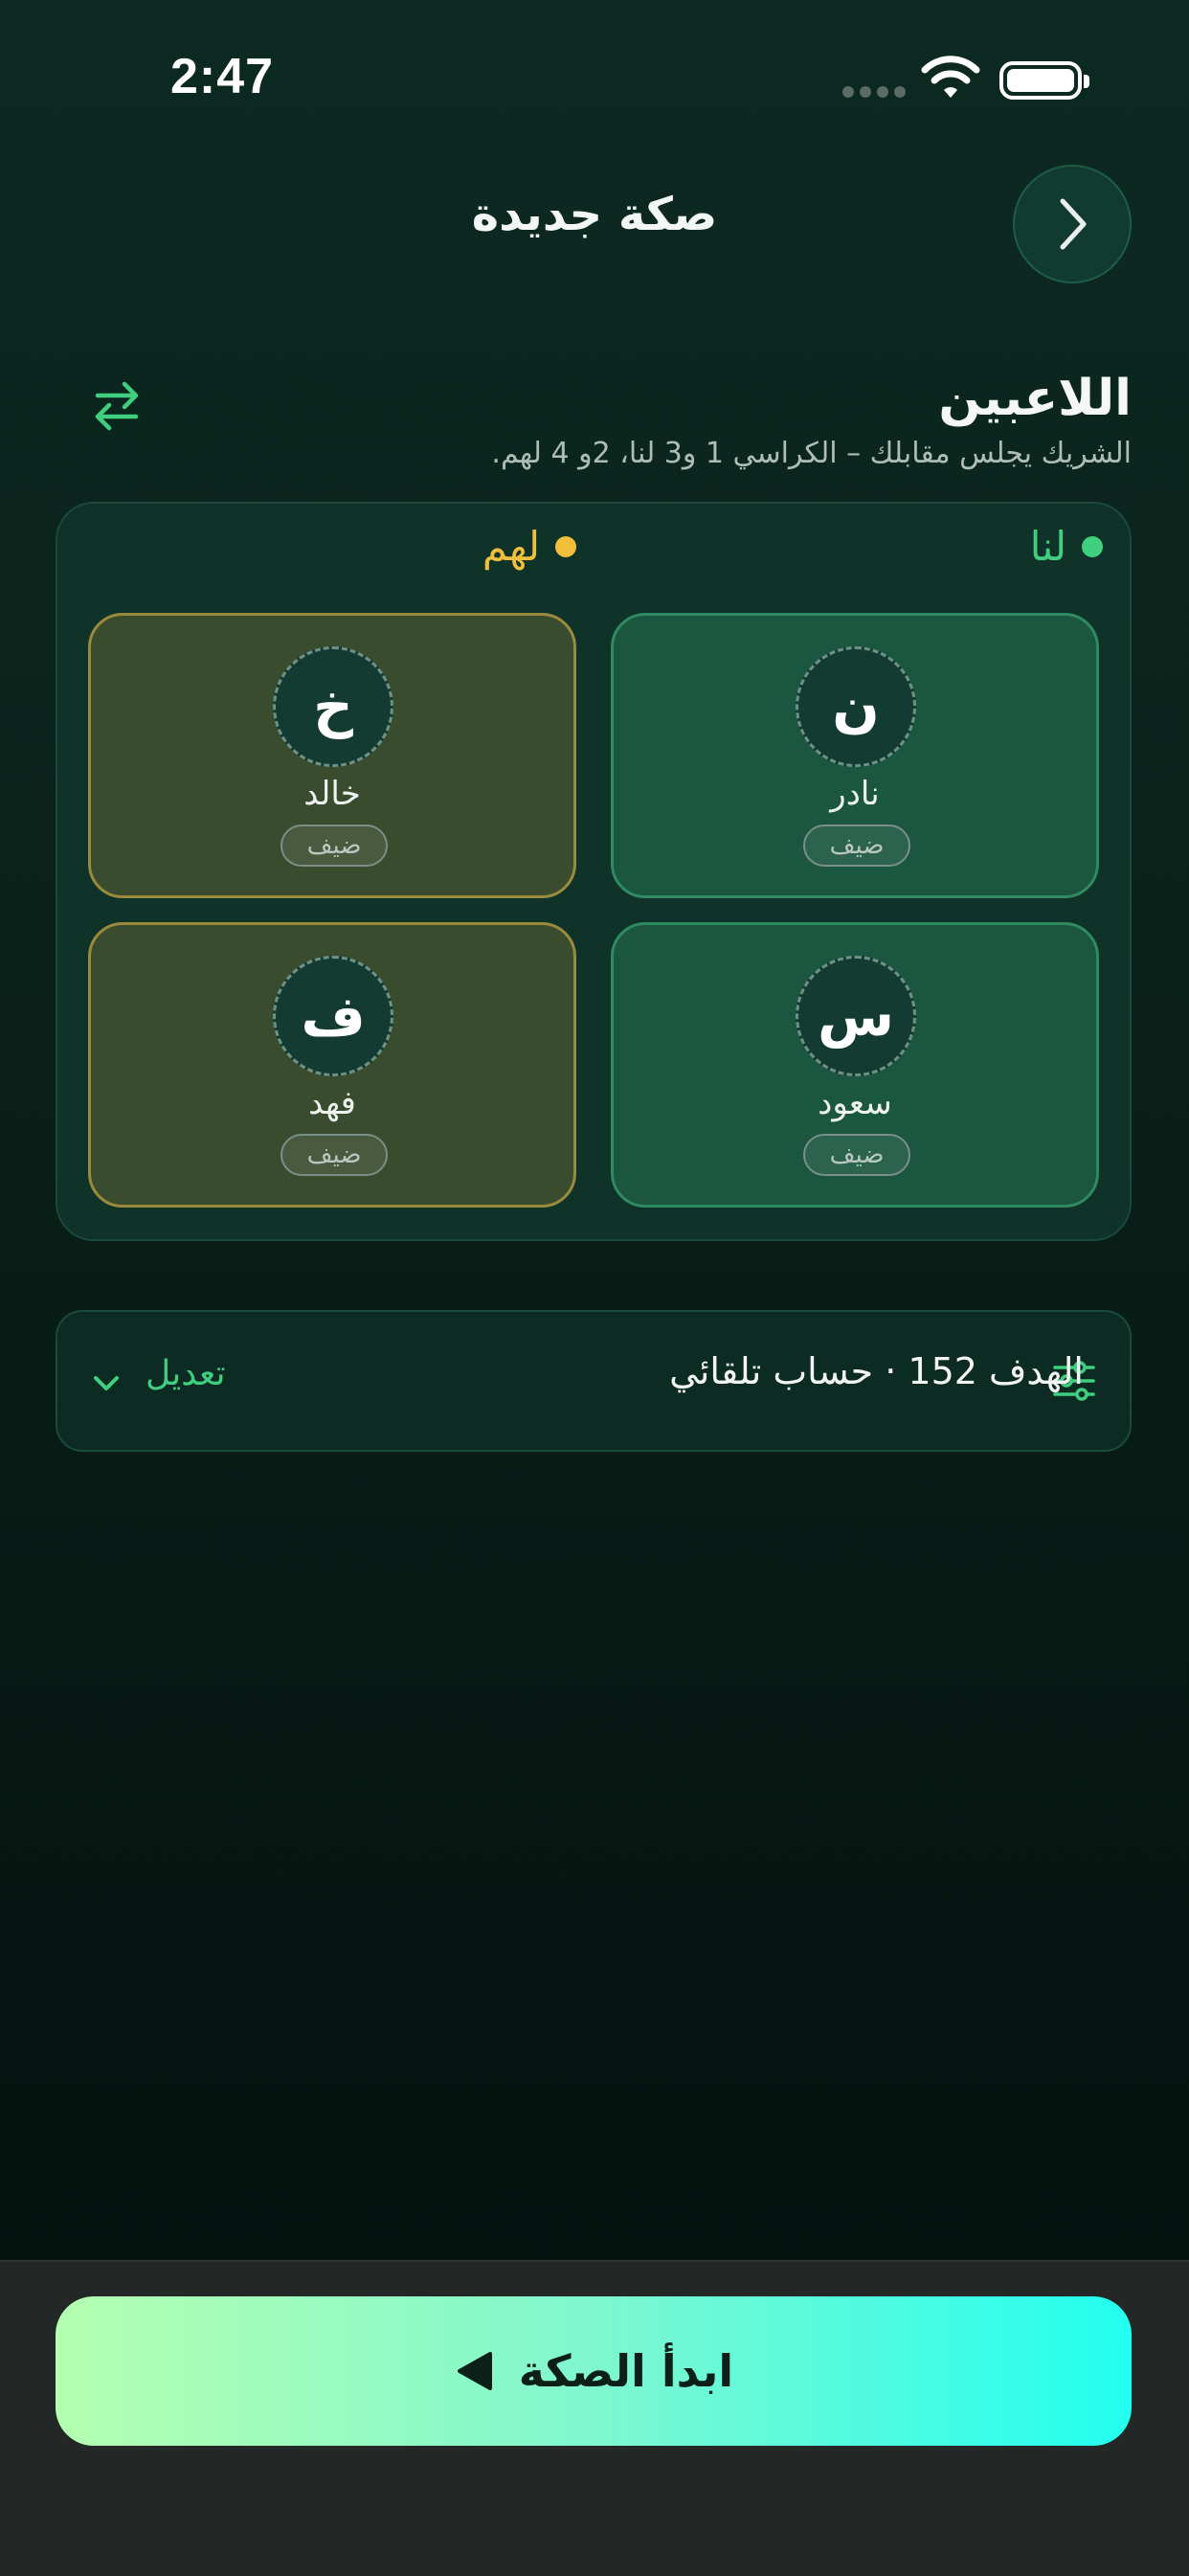  I want to click on seat-card-3: س سعود ضيف, so click(855, 1065).